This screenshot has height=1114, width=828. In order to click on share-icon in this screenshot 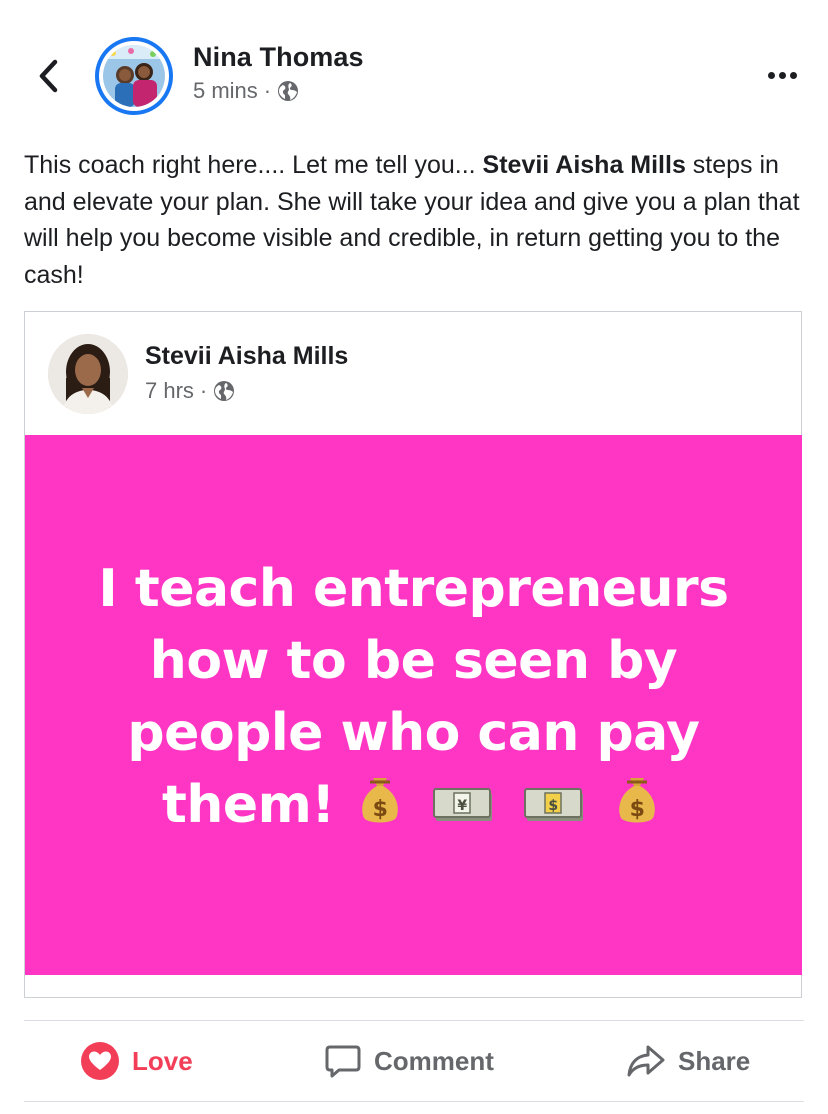, I will do `click(646, 1061)`.